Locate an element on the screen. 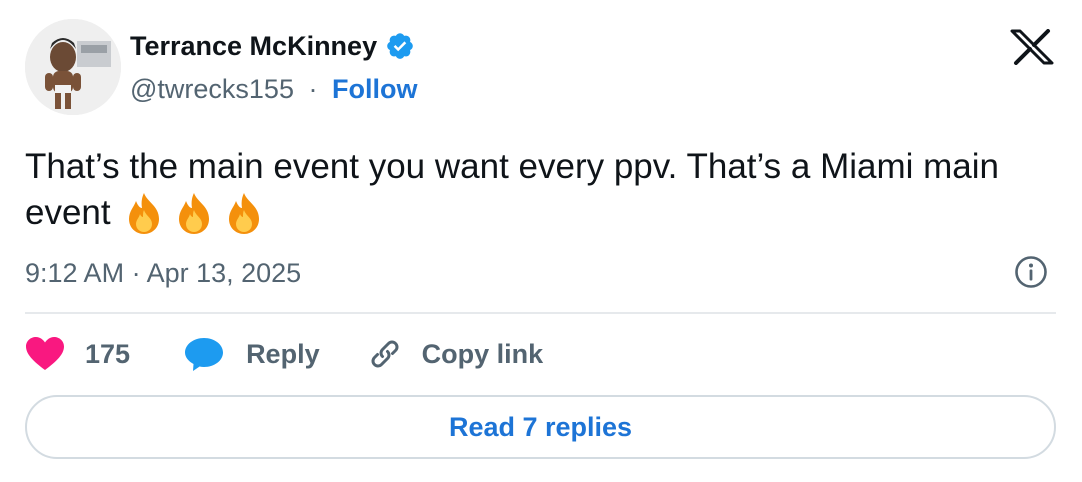 This screenshot has width=1082, height=482. copy-link-button: Copy link is located at coordinates (455, 354).